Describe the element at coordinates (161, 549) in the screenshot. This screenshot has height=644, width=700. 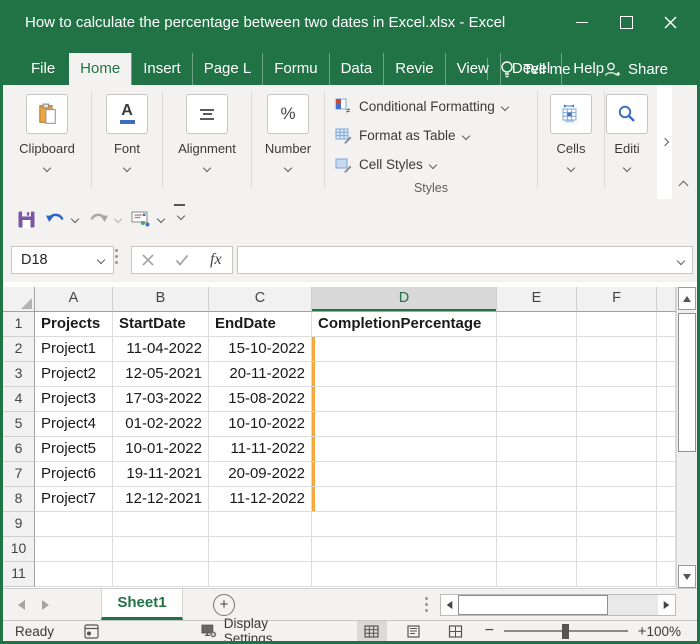
I see `cell-B10` at that location.